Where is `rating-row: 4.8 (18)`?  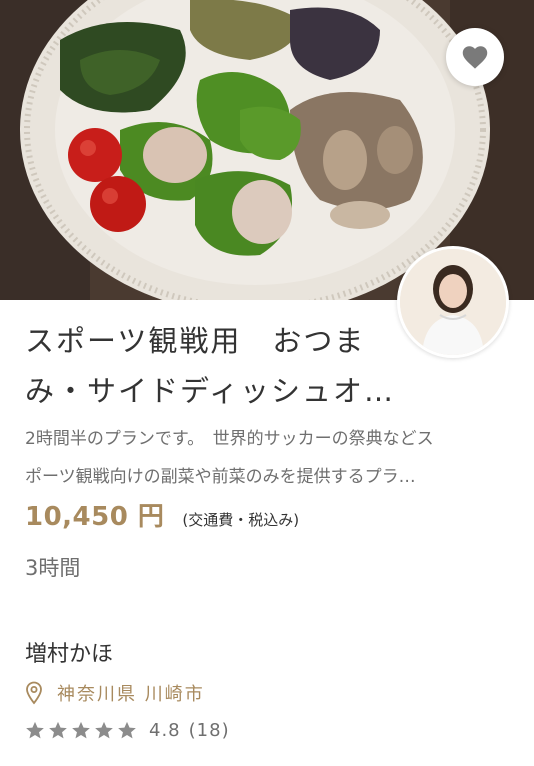 rating-row: 4.8 (18) is located at coordinates (127, 730).